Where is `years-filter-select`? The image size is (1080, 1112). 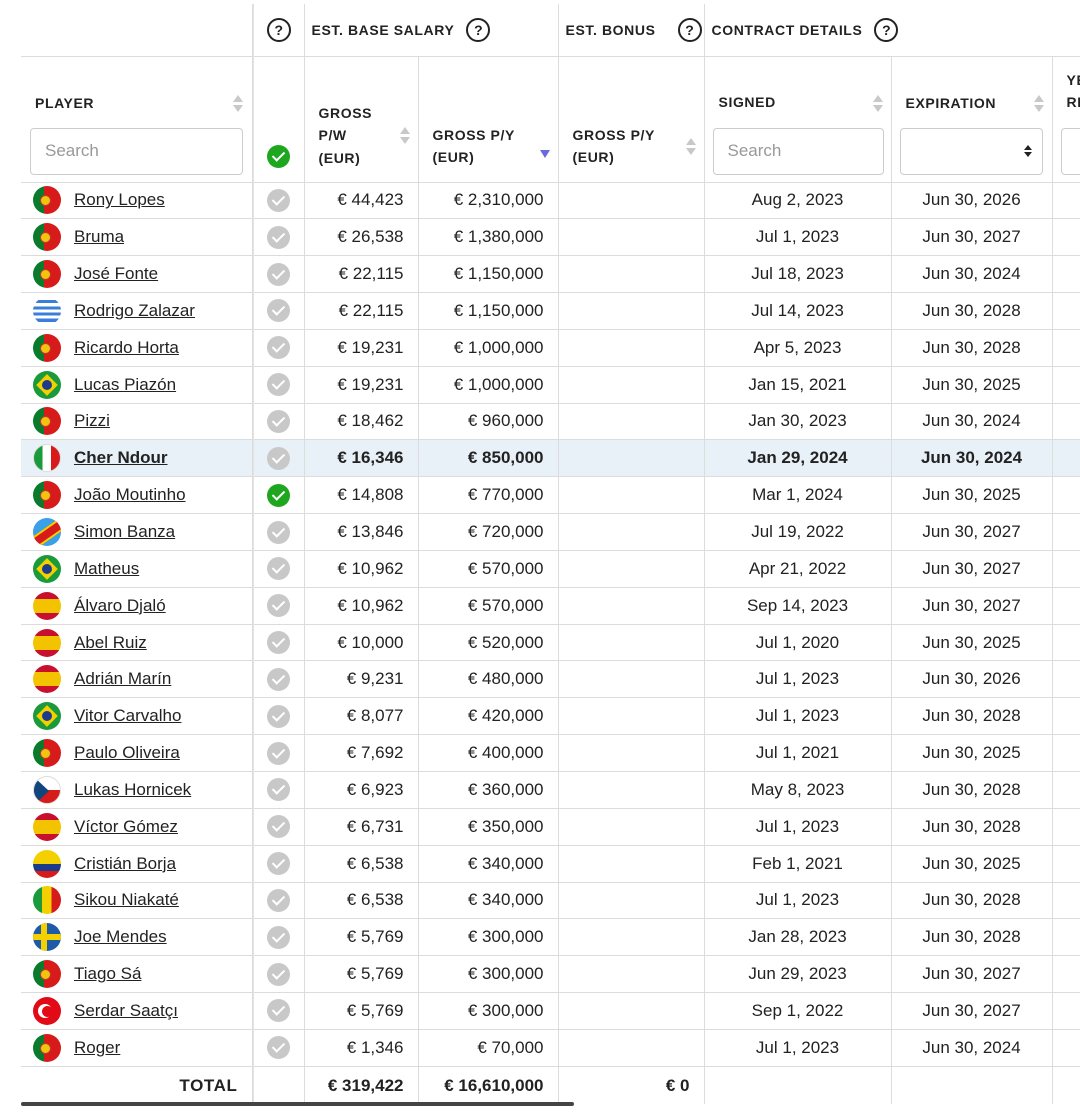 years-filter-select is located at coordinates (1070, 151).